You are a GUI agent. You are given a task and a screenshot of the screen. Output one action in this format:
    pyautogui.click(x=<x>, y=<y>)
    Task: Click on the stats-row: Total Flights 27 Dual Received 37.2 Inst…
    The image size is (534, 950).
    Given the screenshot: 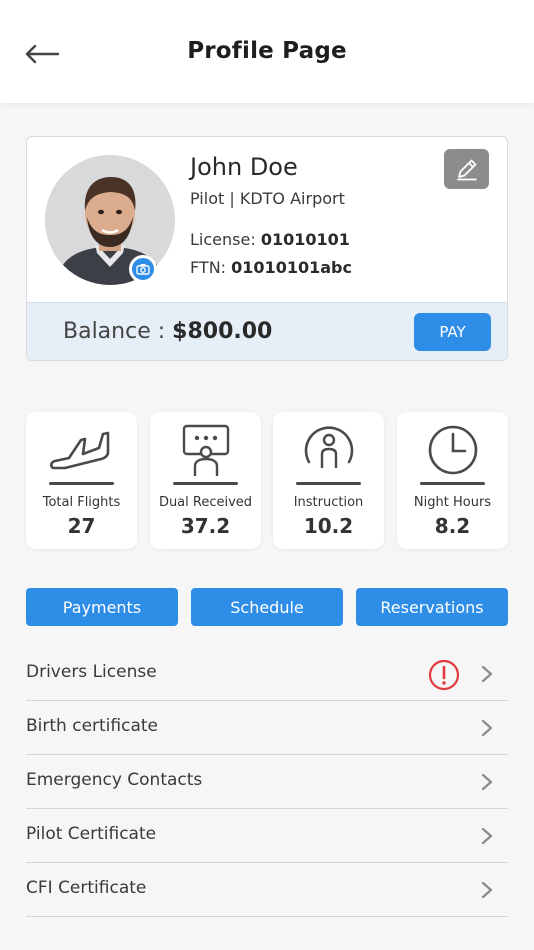 What is the action you would take?
    pyautogui.click(x=267, y=480)
    